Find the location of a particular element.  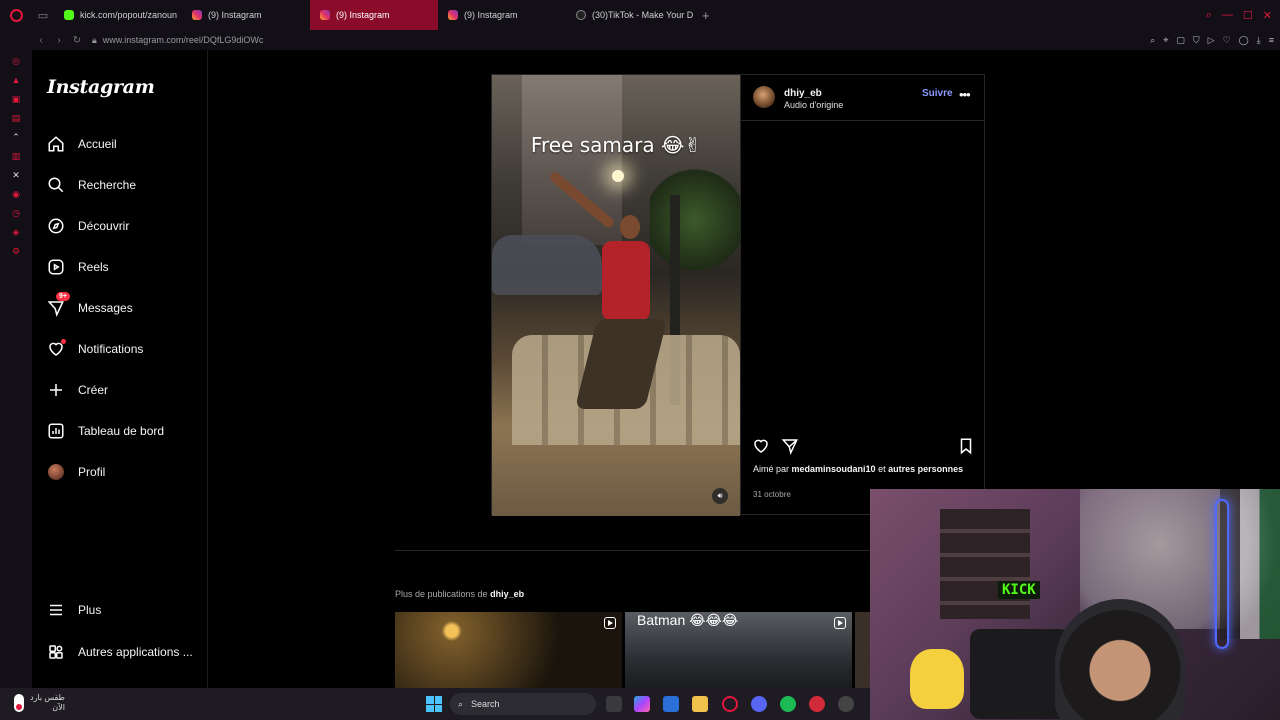

nav-item-accueil: Accueil is located at coordinates (81, 144).